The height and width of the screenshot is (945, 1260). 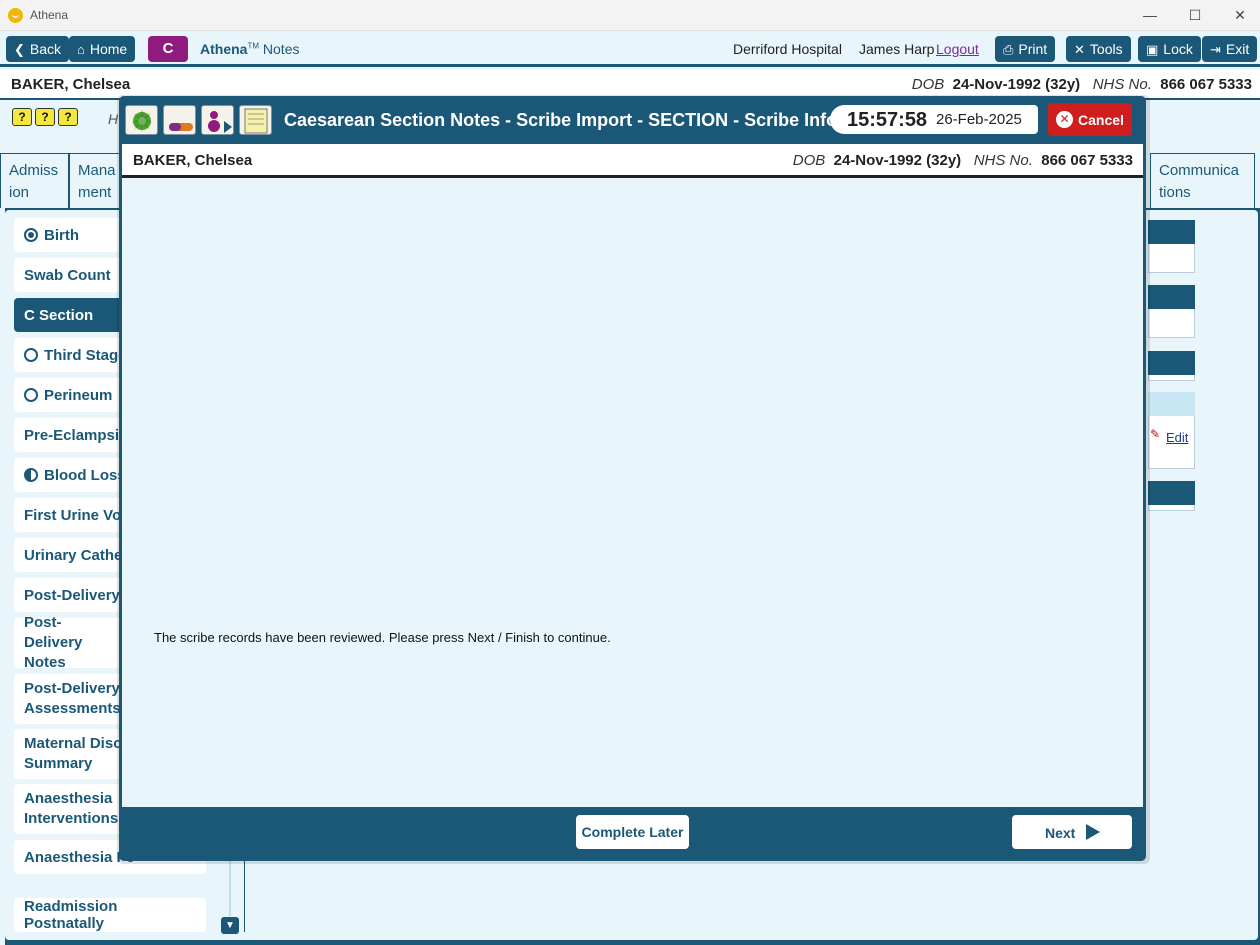 I want to click on medication-icon, so click(x=179, y=120).